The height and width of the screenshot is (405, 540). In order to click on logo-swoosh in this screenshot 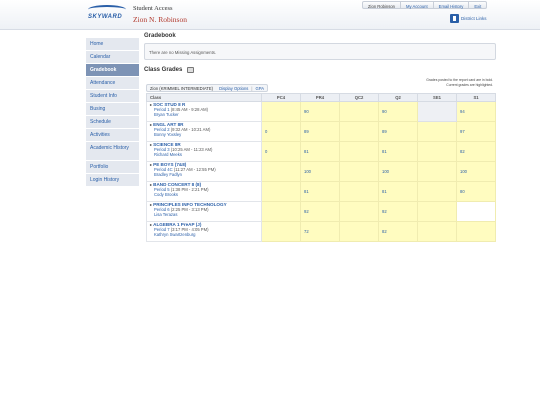, I will do `click(107, 9)`.